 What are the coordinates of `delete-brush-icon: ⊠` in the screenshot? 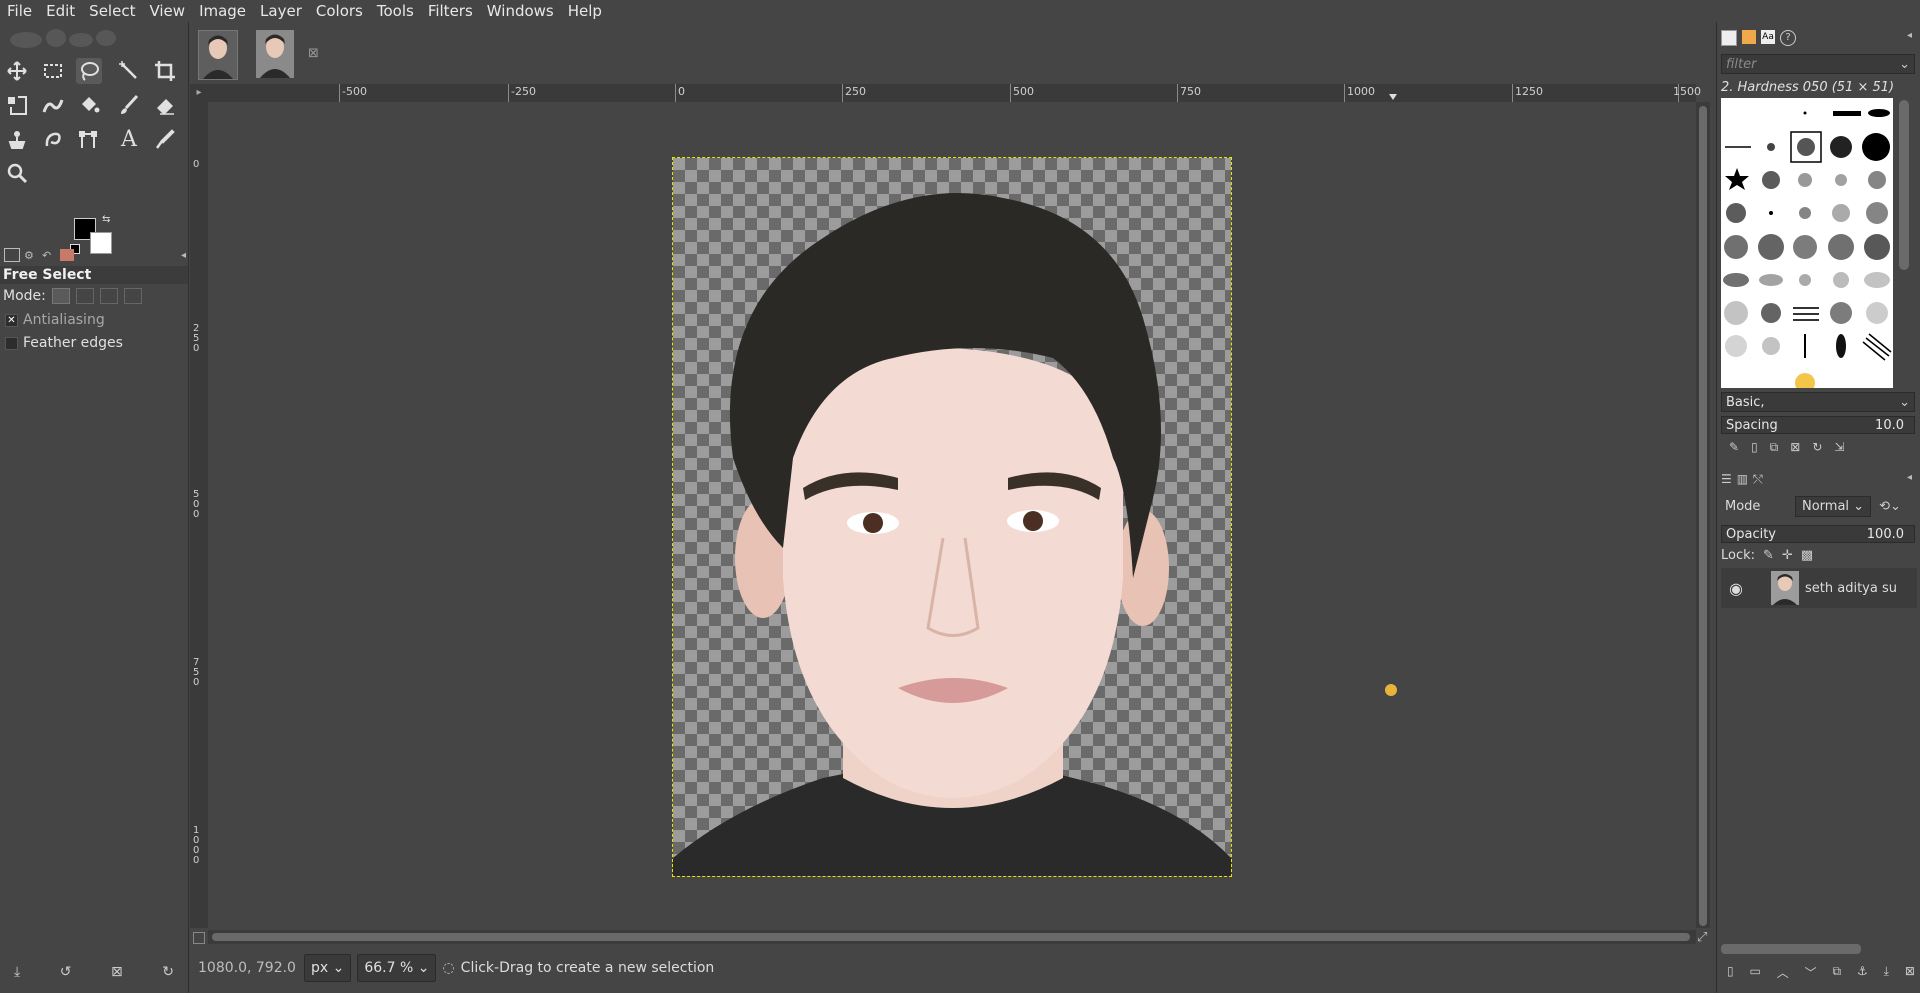 It's located at (1795, 447).